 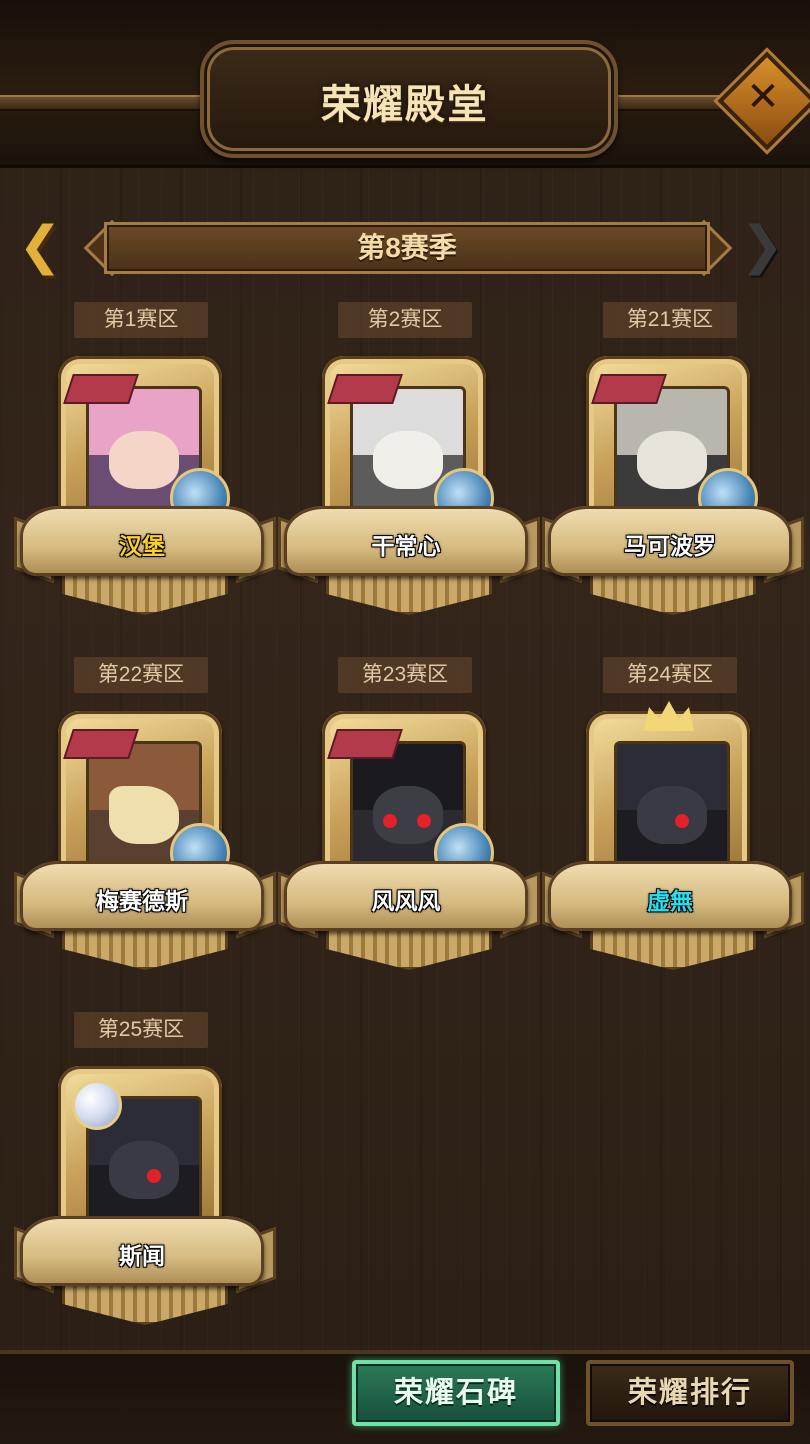 I want to click on champion-name: 梅赛德斯, so click(x=142, y=901).